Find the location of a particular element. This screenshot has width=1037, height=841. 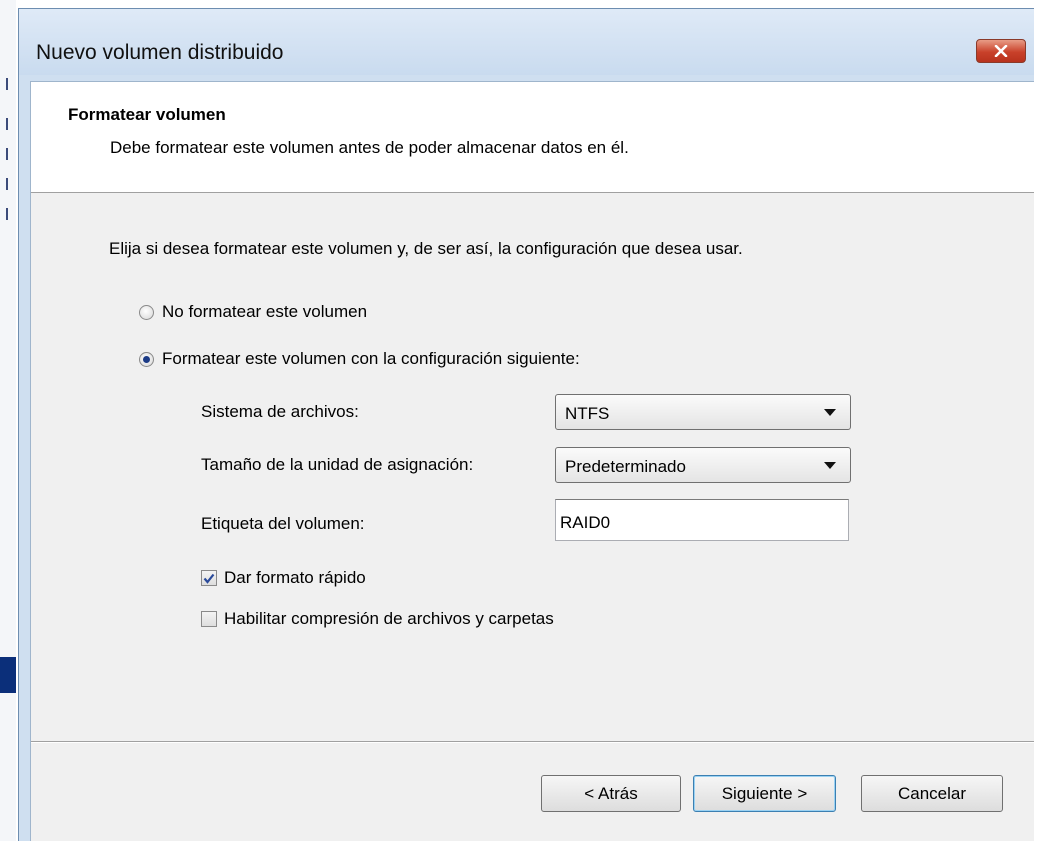

radio-label: No formatear este volumen is located at coordinates (265, 311).